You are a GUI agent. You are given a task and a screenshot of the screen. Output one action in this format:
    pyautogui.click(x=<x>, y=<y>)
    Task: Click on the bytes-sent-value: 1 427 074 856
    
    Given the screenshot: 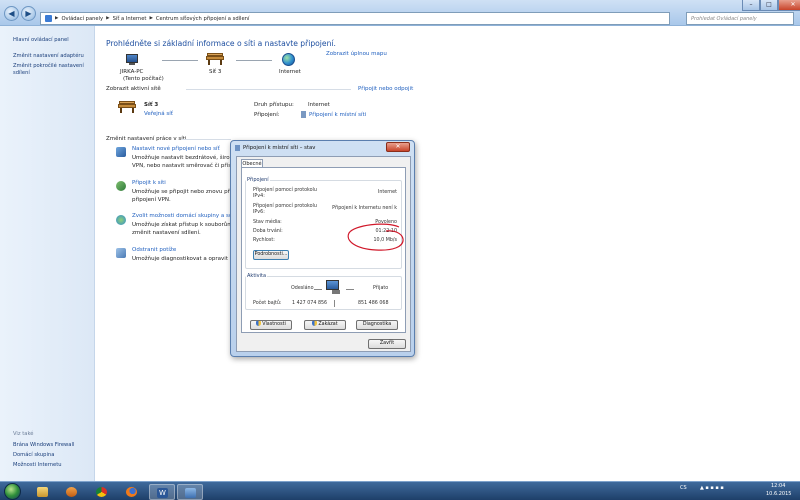 What is the action you would take?
    pyautogui.click(x=310, y=303)
    